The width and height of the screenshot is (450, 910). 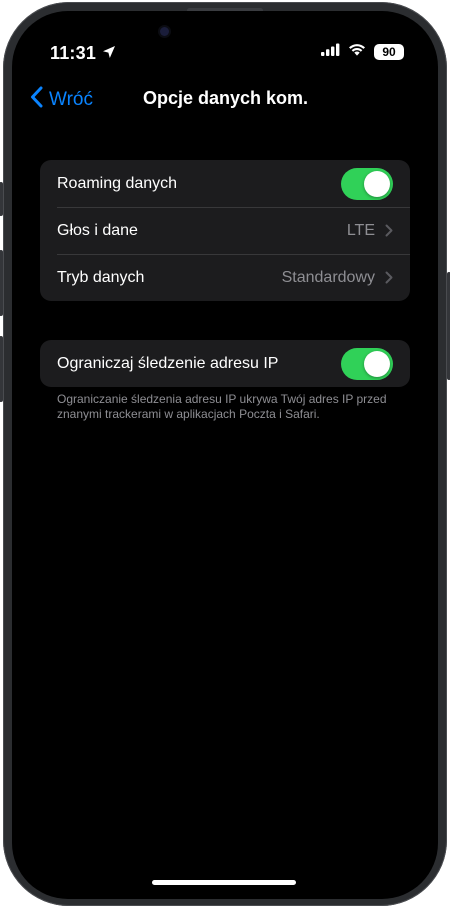 I want to click on row-data-mode: Tryb danych Standardowy, so click(x=225, y=277).